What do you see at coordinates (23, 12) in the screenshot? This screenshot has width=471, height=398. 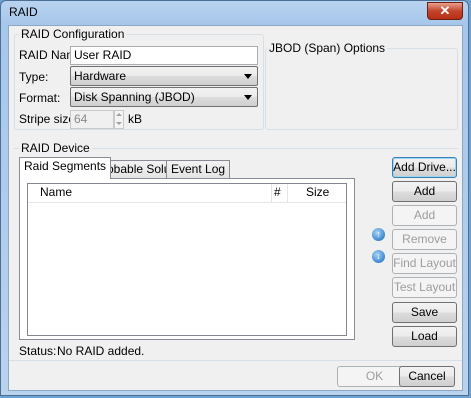 I see `window-title: RAID` at bounding box center [23, 12].